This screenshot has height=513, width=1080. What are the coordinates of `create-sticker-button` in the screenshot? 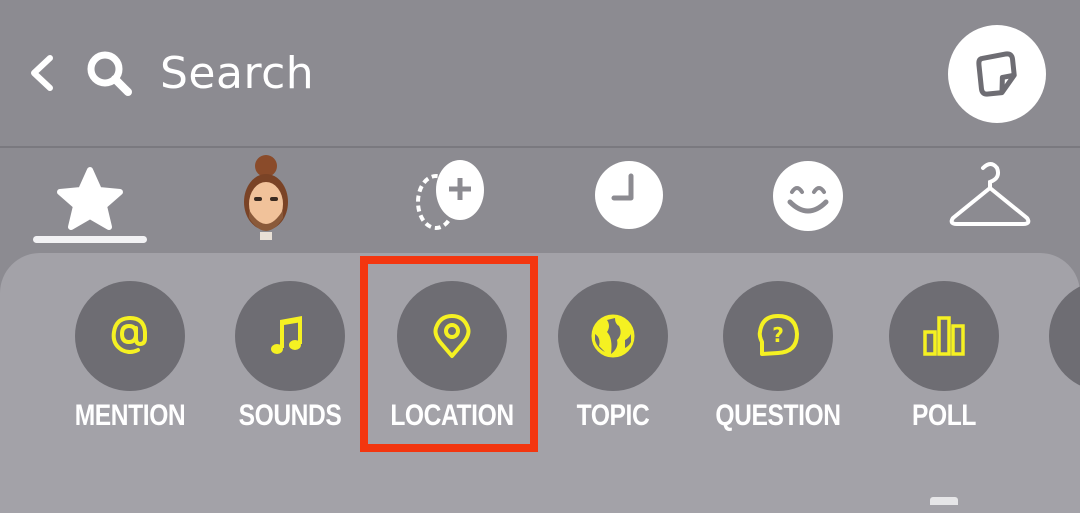 It's located at (997, 74).